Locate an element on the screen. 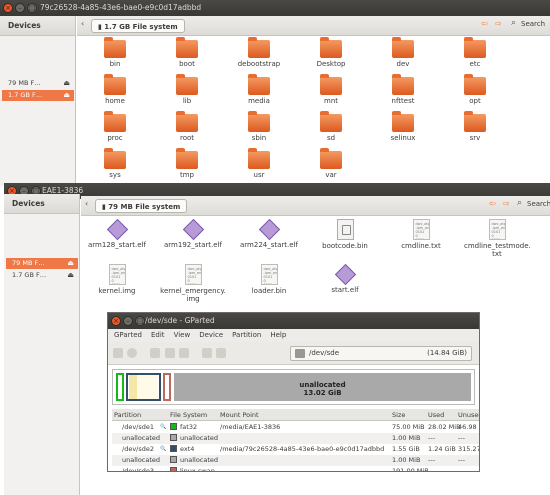  device-size: (14.84 GiB) is located at coordinates (447, 353).